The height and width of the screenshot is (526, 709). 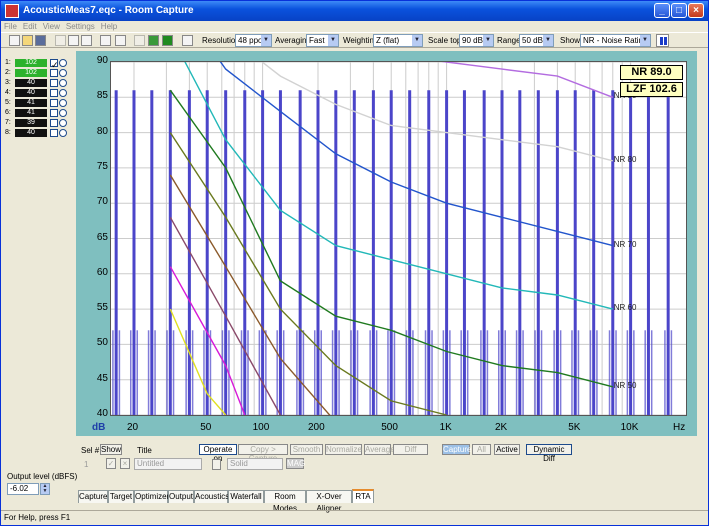 What do you see at coordinates (322, 40) in the screenshot?
I see `averaging-select: Fast ▼` at bounding box center [322, 40].